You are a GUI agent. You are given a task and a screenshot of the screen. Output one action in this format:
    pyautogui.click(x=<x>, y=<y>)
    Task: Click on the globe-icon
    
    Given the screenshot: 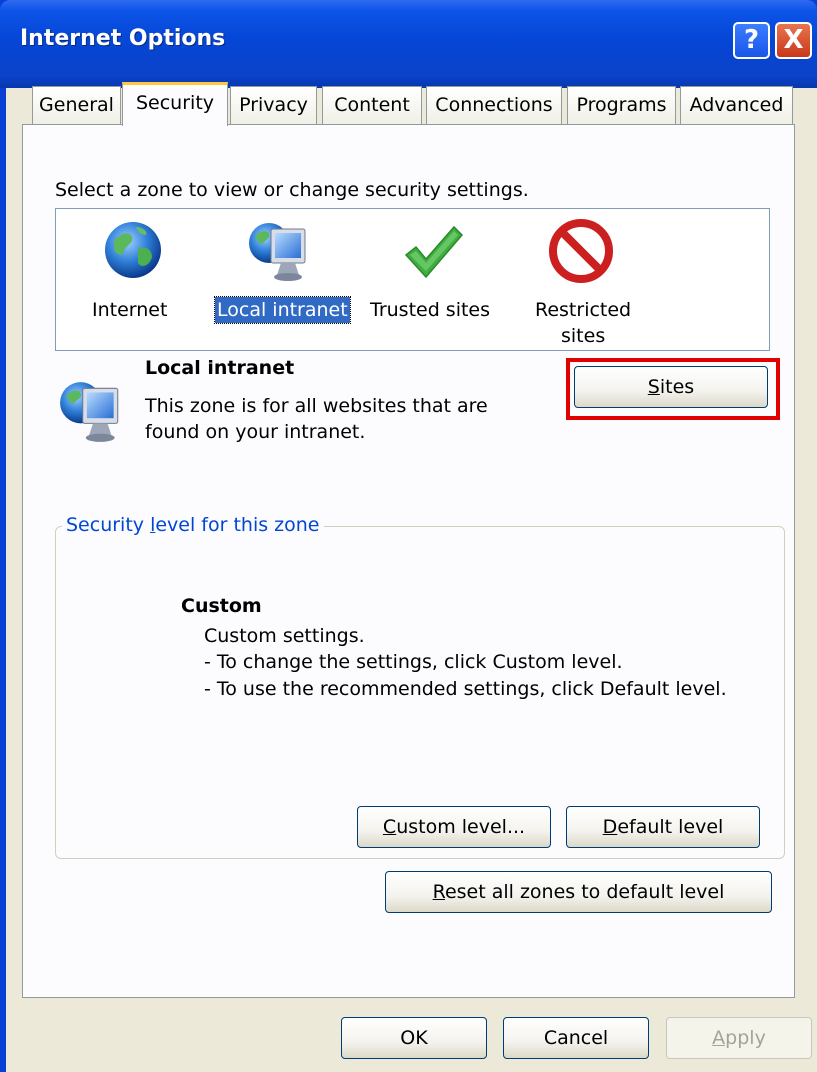 What is the action you would take?
    pyautogui.click(x=133, y=250)
    